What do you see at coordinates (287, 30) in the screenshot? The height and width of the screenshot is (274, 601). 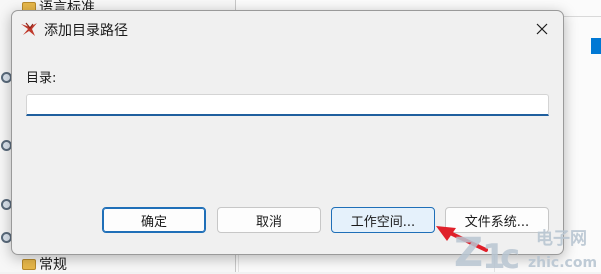 I see `dialog-titlebar: 添加目录路径` at bounding box center [287, 30].